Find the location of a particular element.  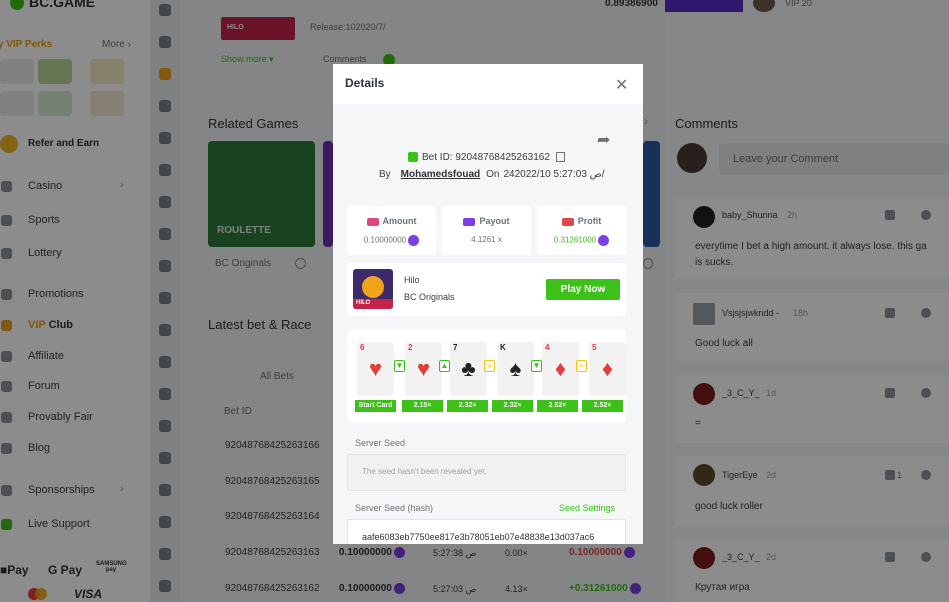

playing-card: 2 ♥ is located at coordinates (423, 369).